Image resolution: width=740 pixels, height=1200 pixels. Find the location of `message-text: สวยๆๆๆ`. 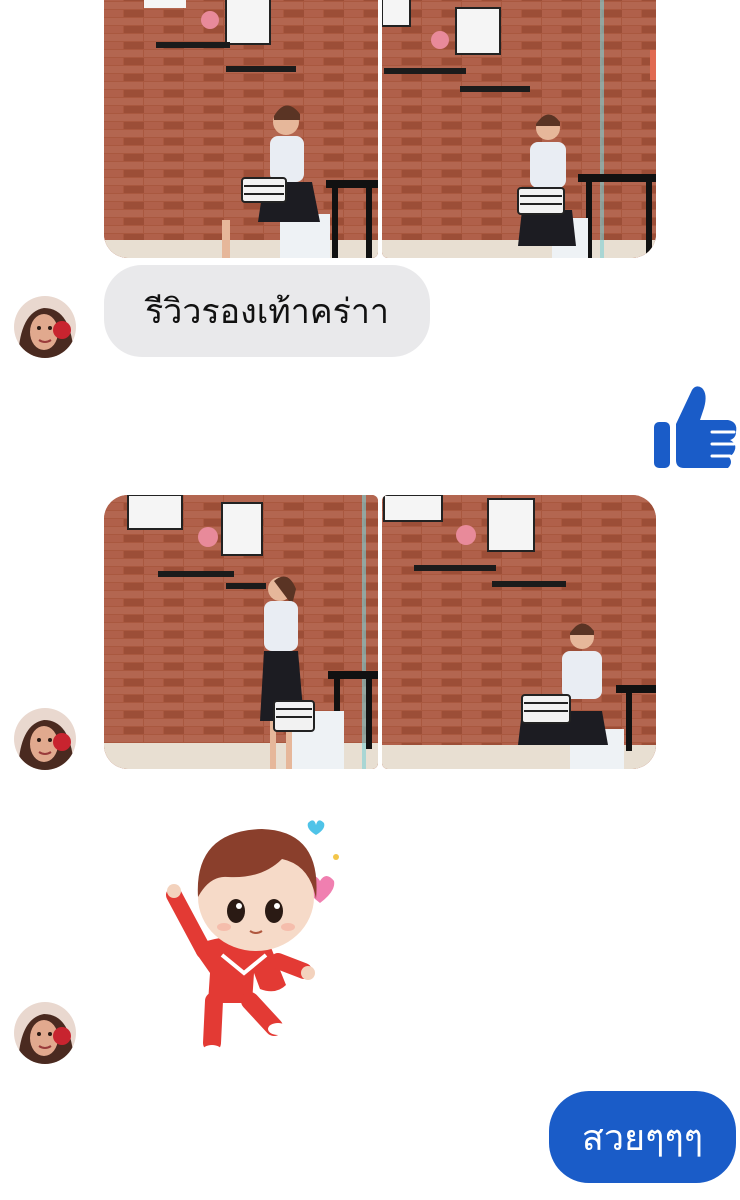

message-text: สวยๆๆๆ is located at coordinates (642, 1138).